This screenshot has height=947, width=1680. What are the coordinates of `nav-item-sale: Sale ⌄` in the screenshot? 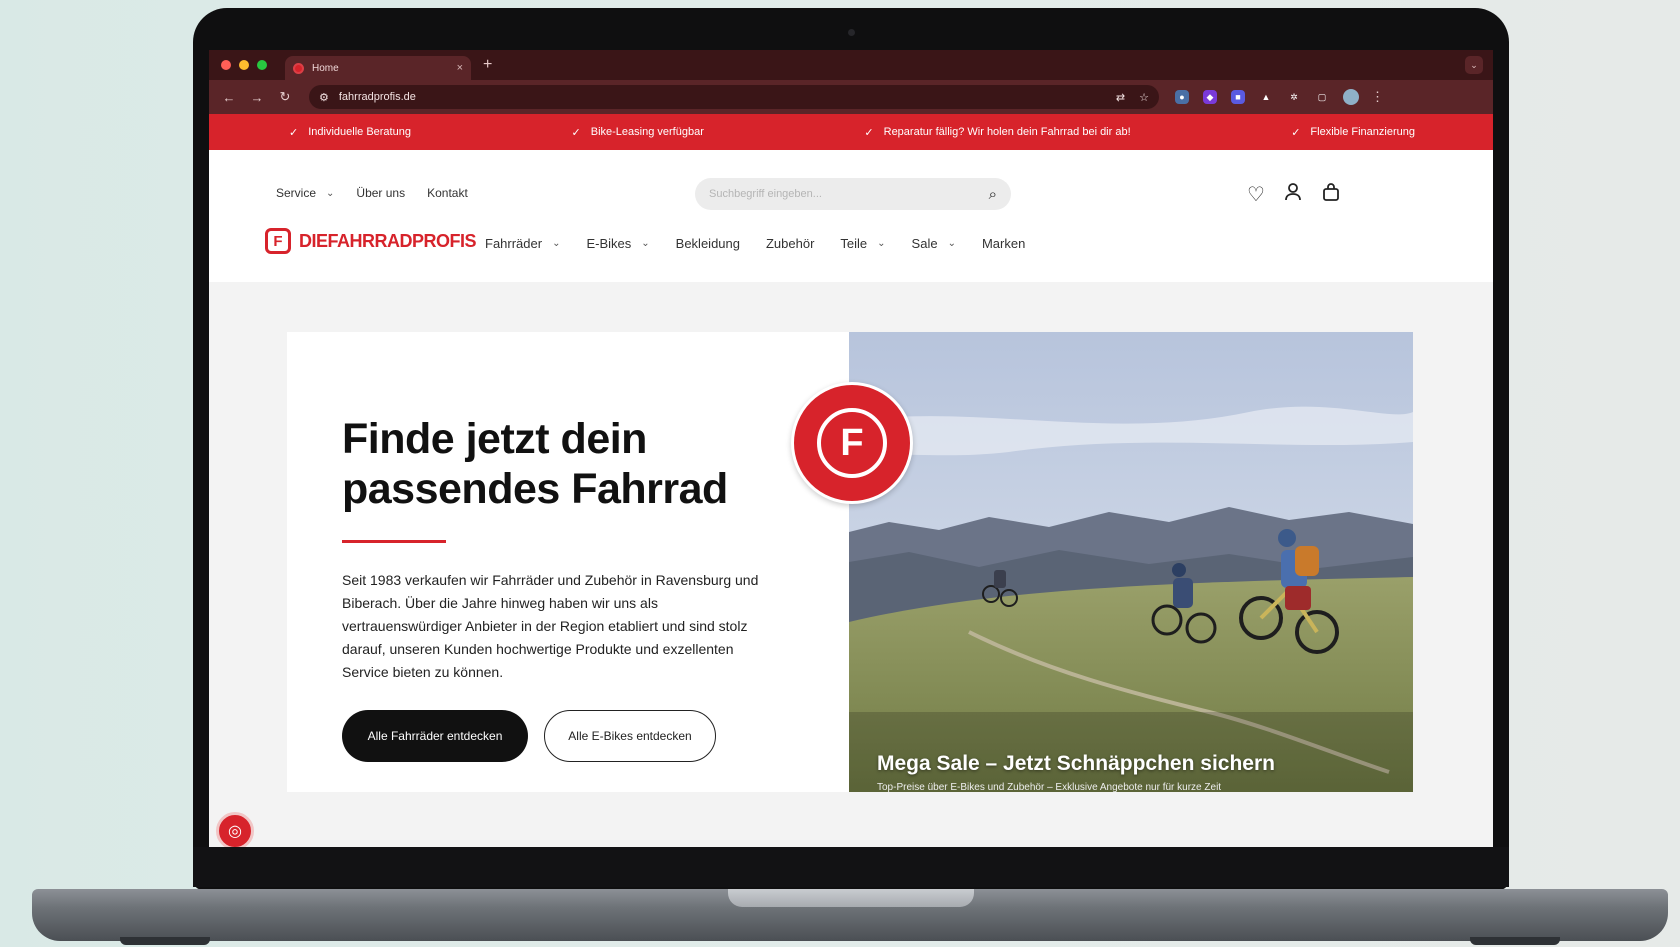 It's located at (934, 243).